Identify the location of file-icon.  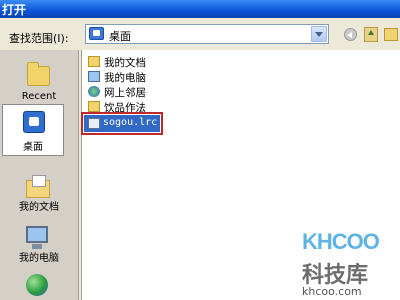
(94, 123).